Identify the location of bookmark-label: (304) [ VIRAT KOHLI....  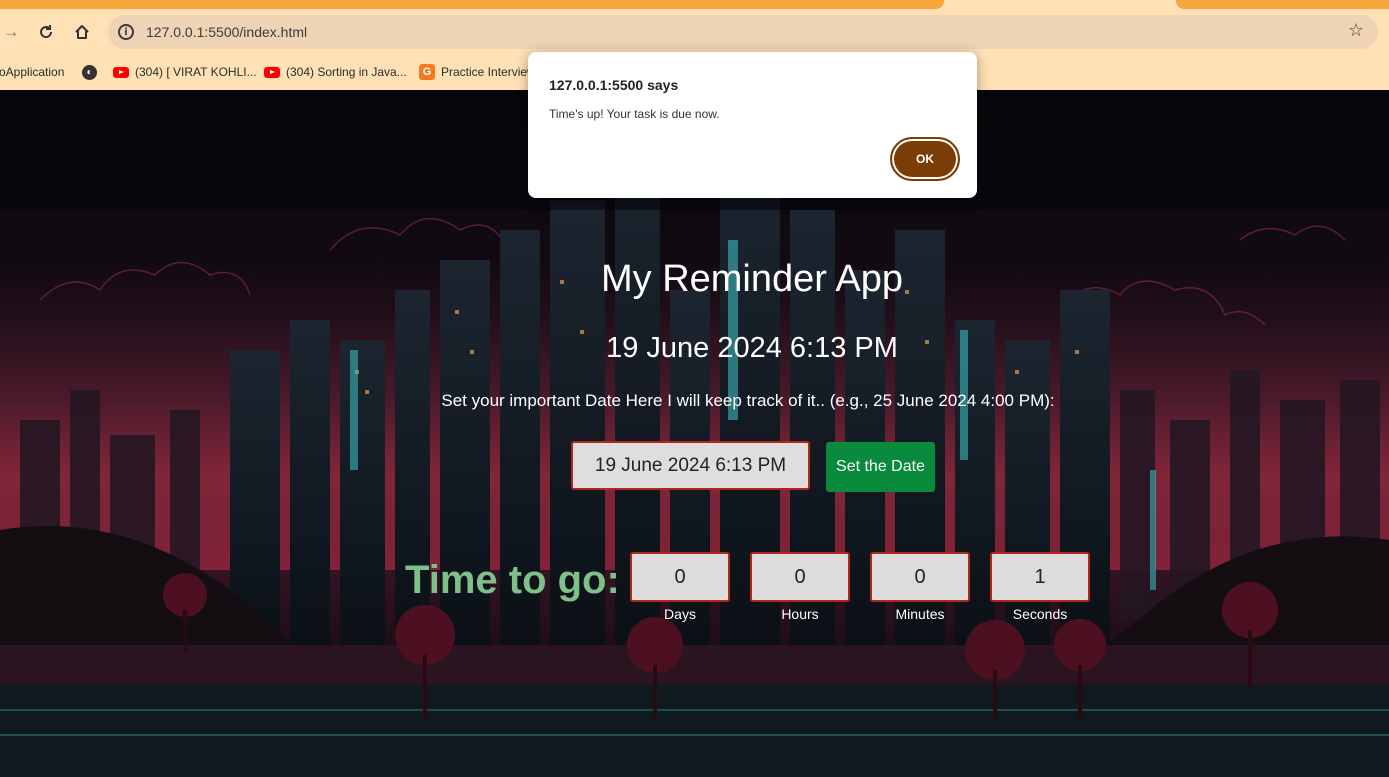
(196, 72).